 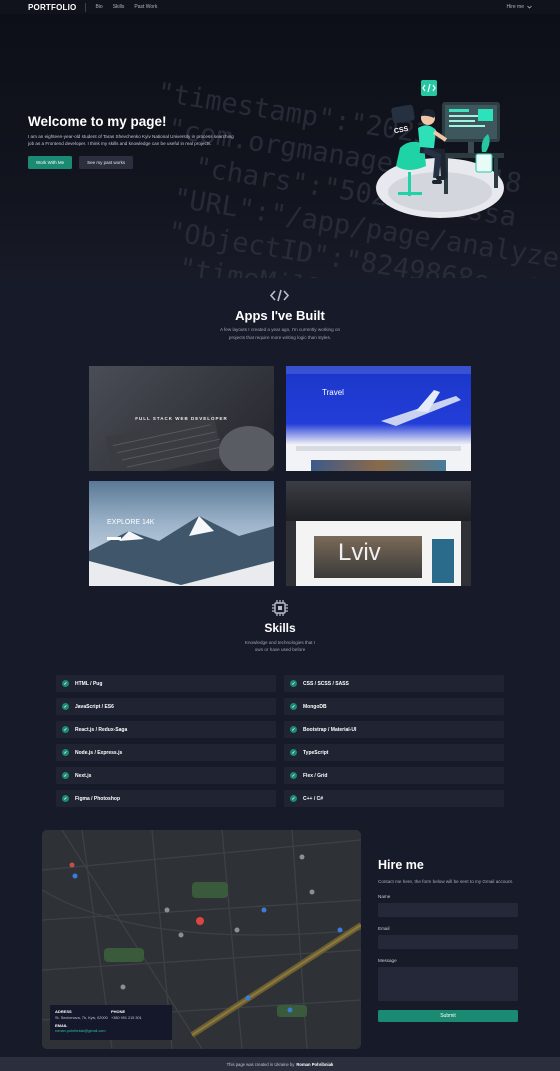 I want to click on nav-link-skills: Skills, so click(x=119, y=7).